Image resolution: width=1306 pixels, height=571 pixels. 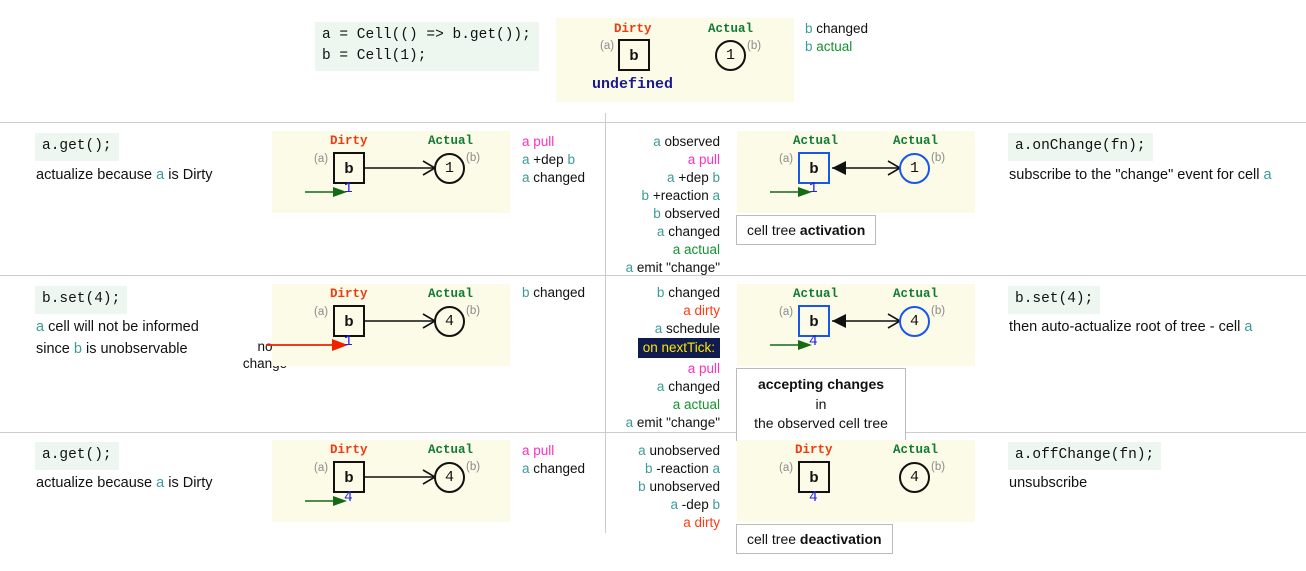 What do you see at coordinates (731, 29) in the screenshot?
I see `header-circle-state-label: Actual` at bounding box center [731, 29].